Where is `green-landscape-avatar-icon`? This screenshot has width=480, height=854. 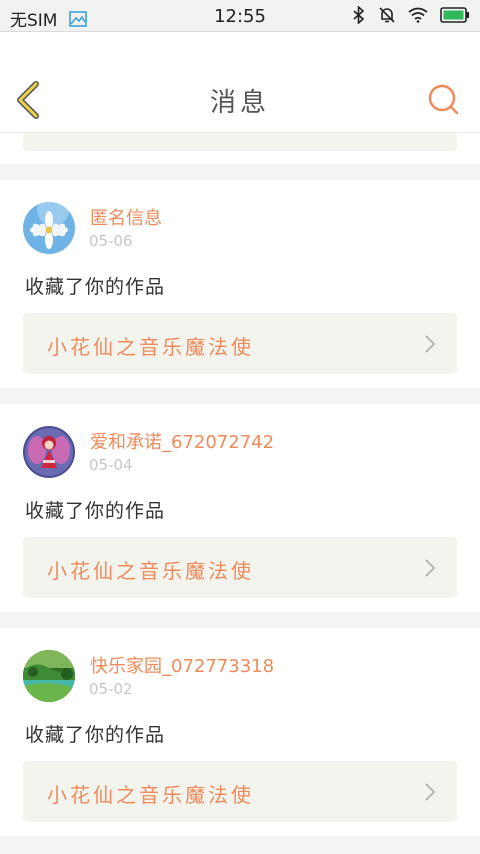 green-landscape-avatar-icon is located at coordinates (49, 676).